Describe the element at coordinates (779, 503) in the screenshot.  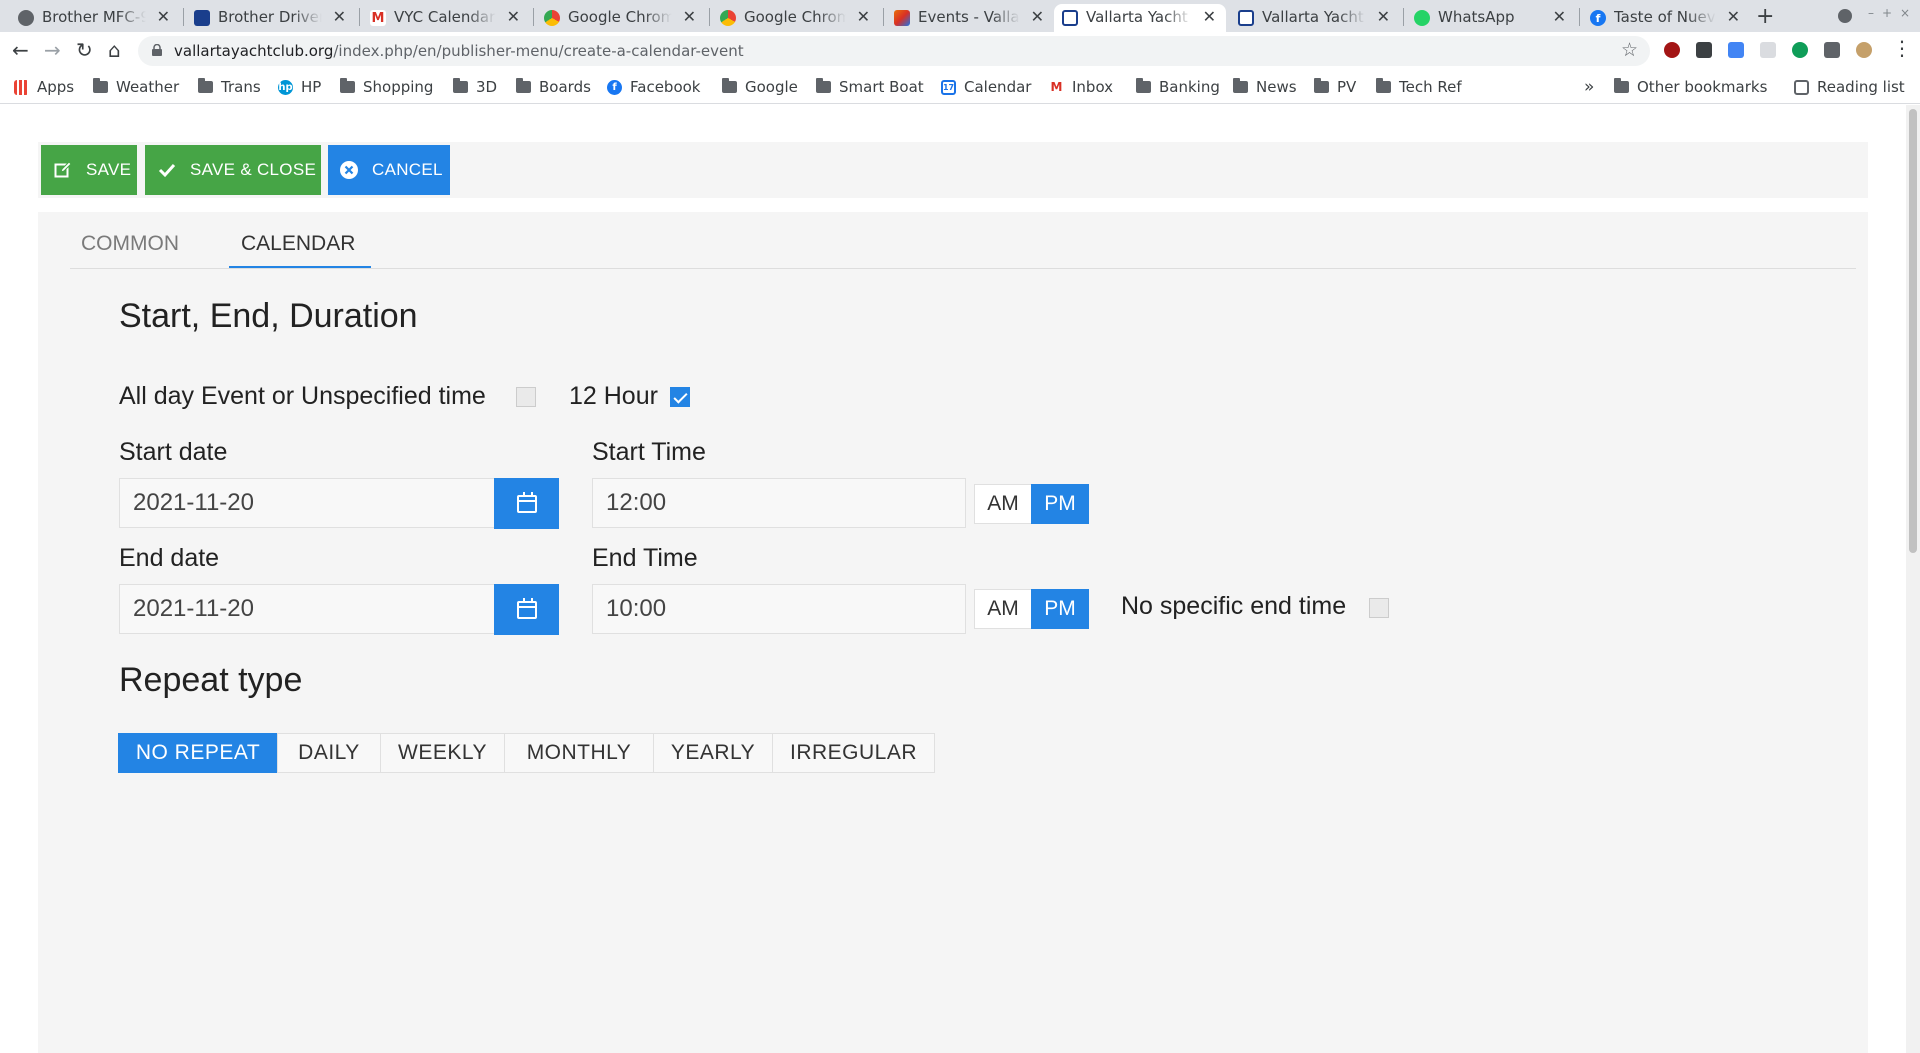
I see `start-time-input: 12:00` at that location.